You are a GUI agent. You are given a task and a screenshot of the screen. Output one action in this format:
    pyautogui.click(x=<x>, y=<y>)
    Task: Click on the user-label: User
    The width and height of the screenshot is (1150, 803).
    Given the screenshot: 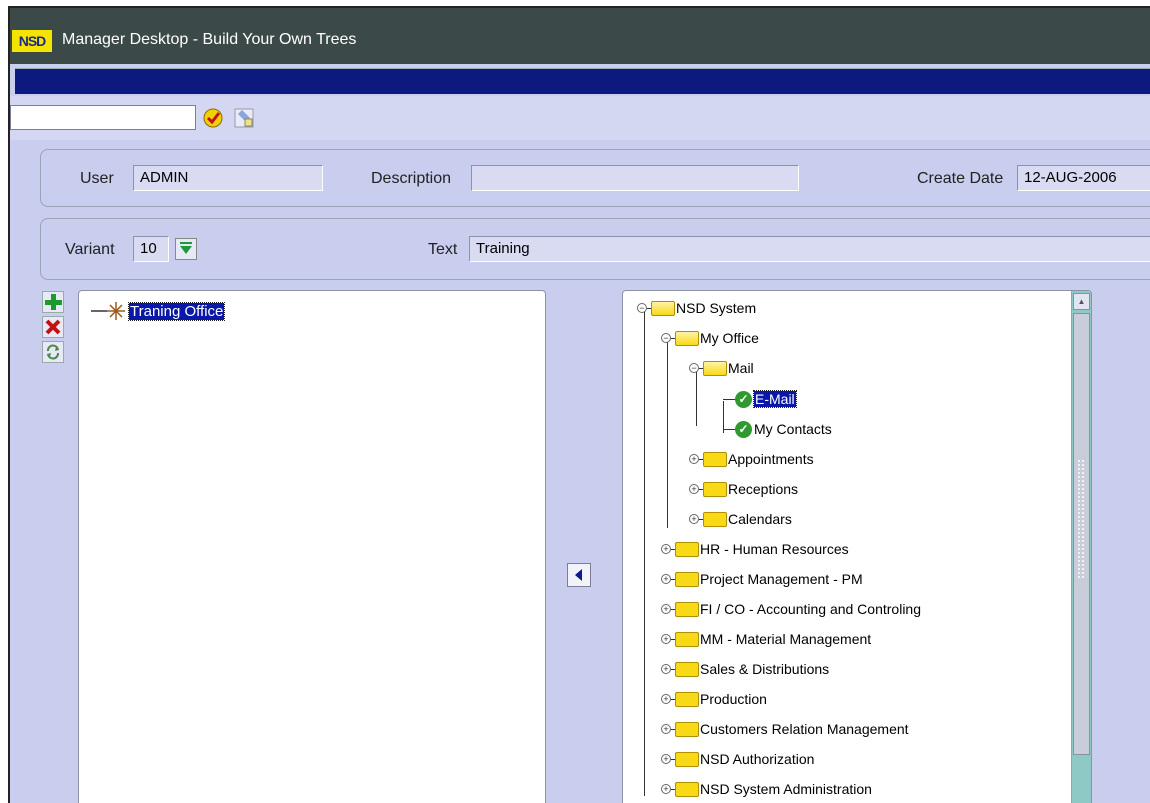 What is the action you would take?
    pyautogui.click(x=97, y=178)
    